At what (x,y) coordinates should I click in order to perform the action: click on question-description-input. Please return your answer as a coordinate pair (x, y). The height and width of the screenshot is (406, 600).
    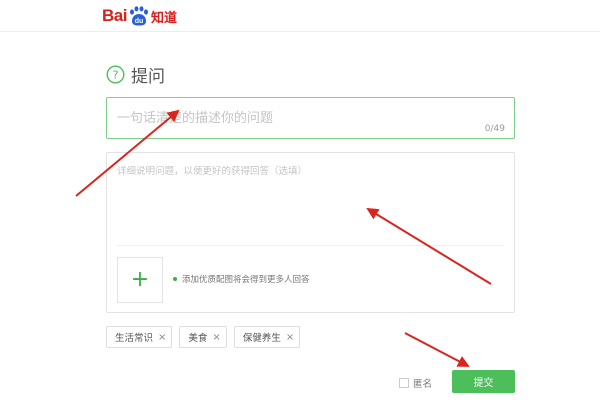
    Looking at the image, I should click on (309, 203).